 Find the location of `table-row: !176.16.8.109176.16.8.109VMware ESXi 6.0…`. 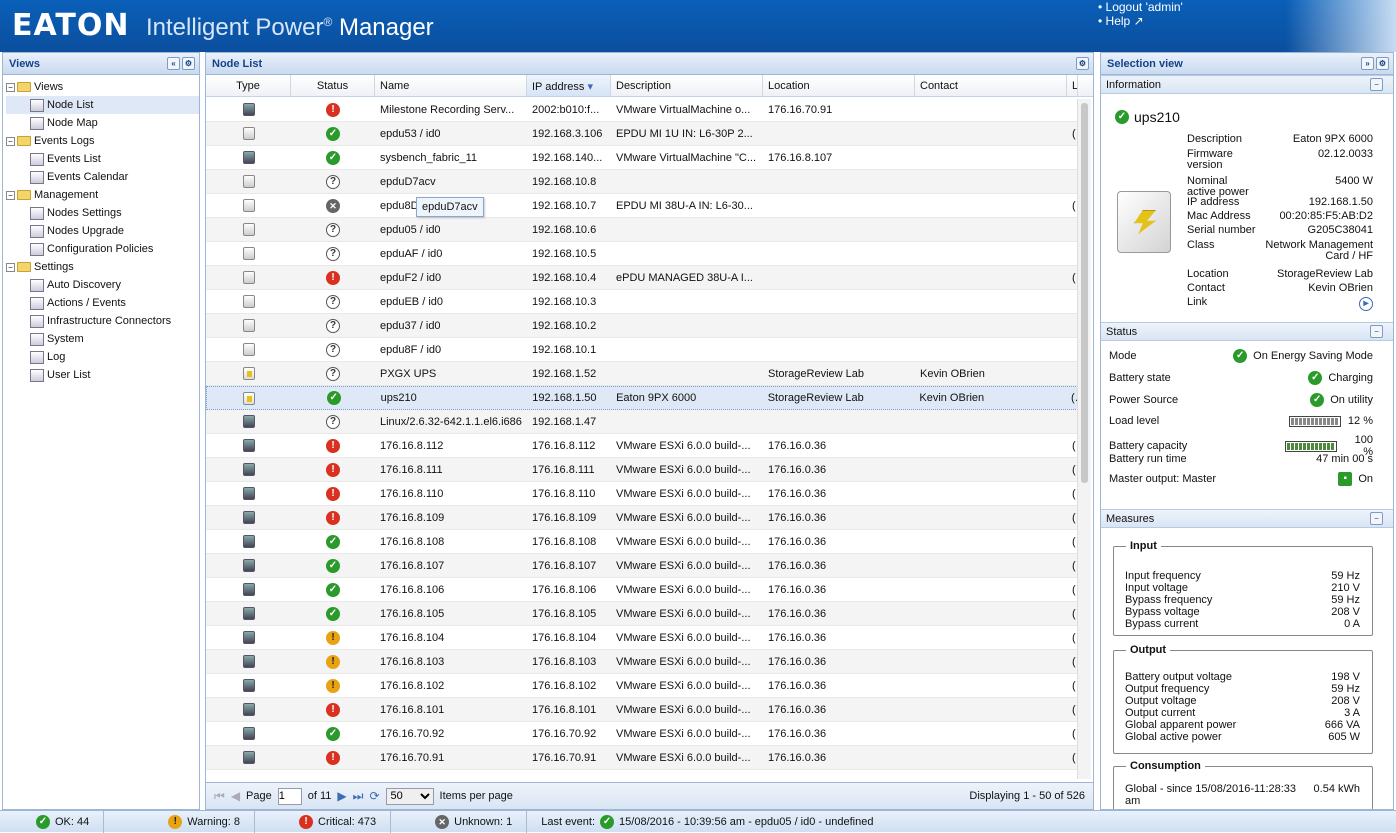

table-row: !176.16.8.109176.16.8.109VMware ESXi 6.0… is located at coordinates (642, 518).